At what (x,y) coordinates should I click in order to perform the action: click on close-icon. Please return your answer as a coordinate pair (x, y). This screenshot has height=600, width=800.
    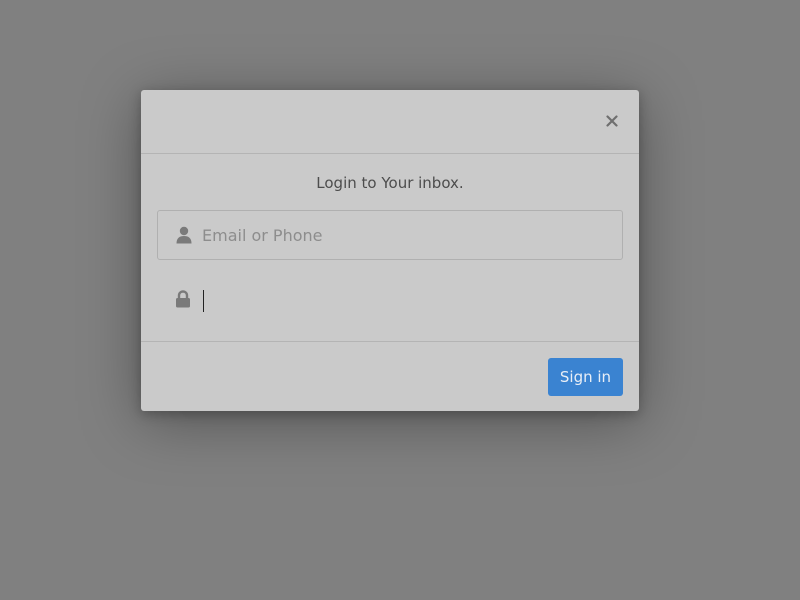
    Looking at the image, I should click on (612, 121).